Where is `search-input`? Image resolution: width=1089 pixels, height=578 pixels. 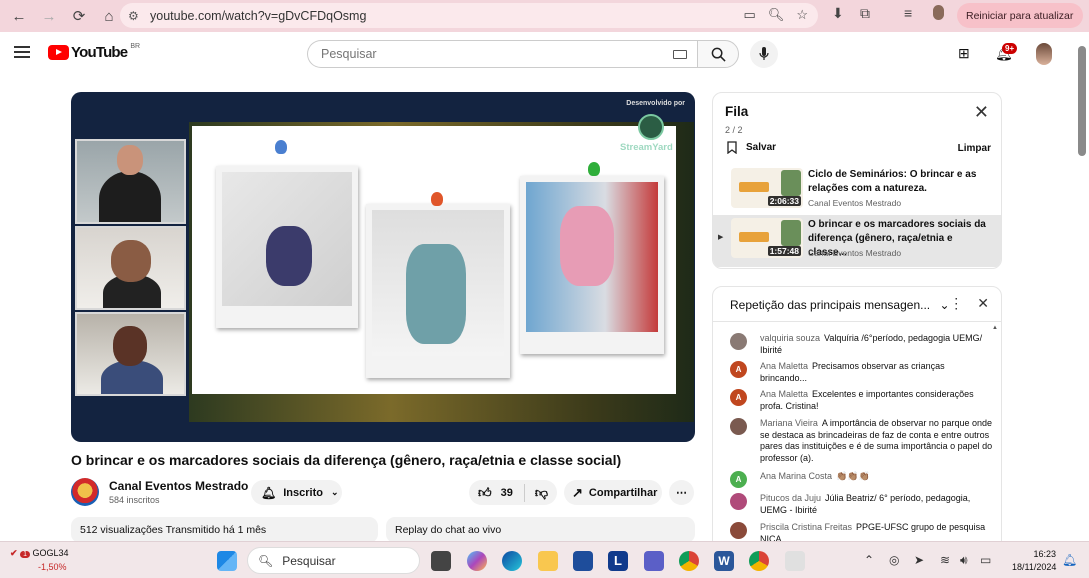
search-input is located at coordinates (471, 54).